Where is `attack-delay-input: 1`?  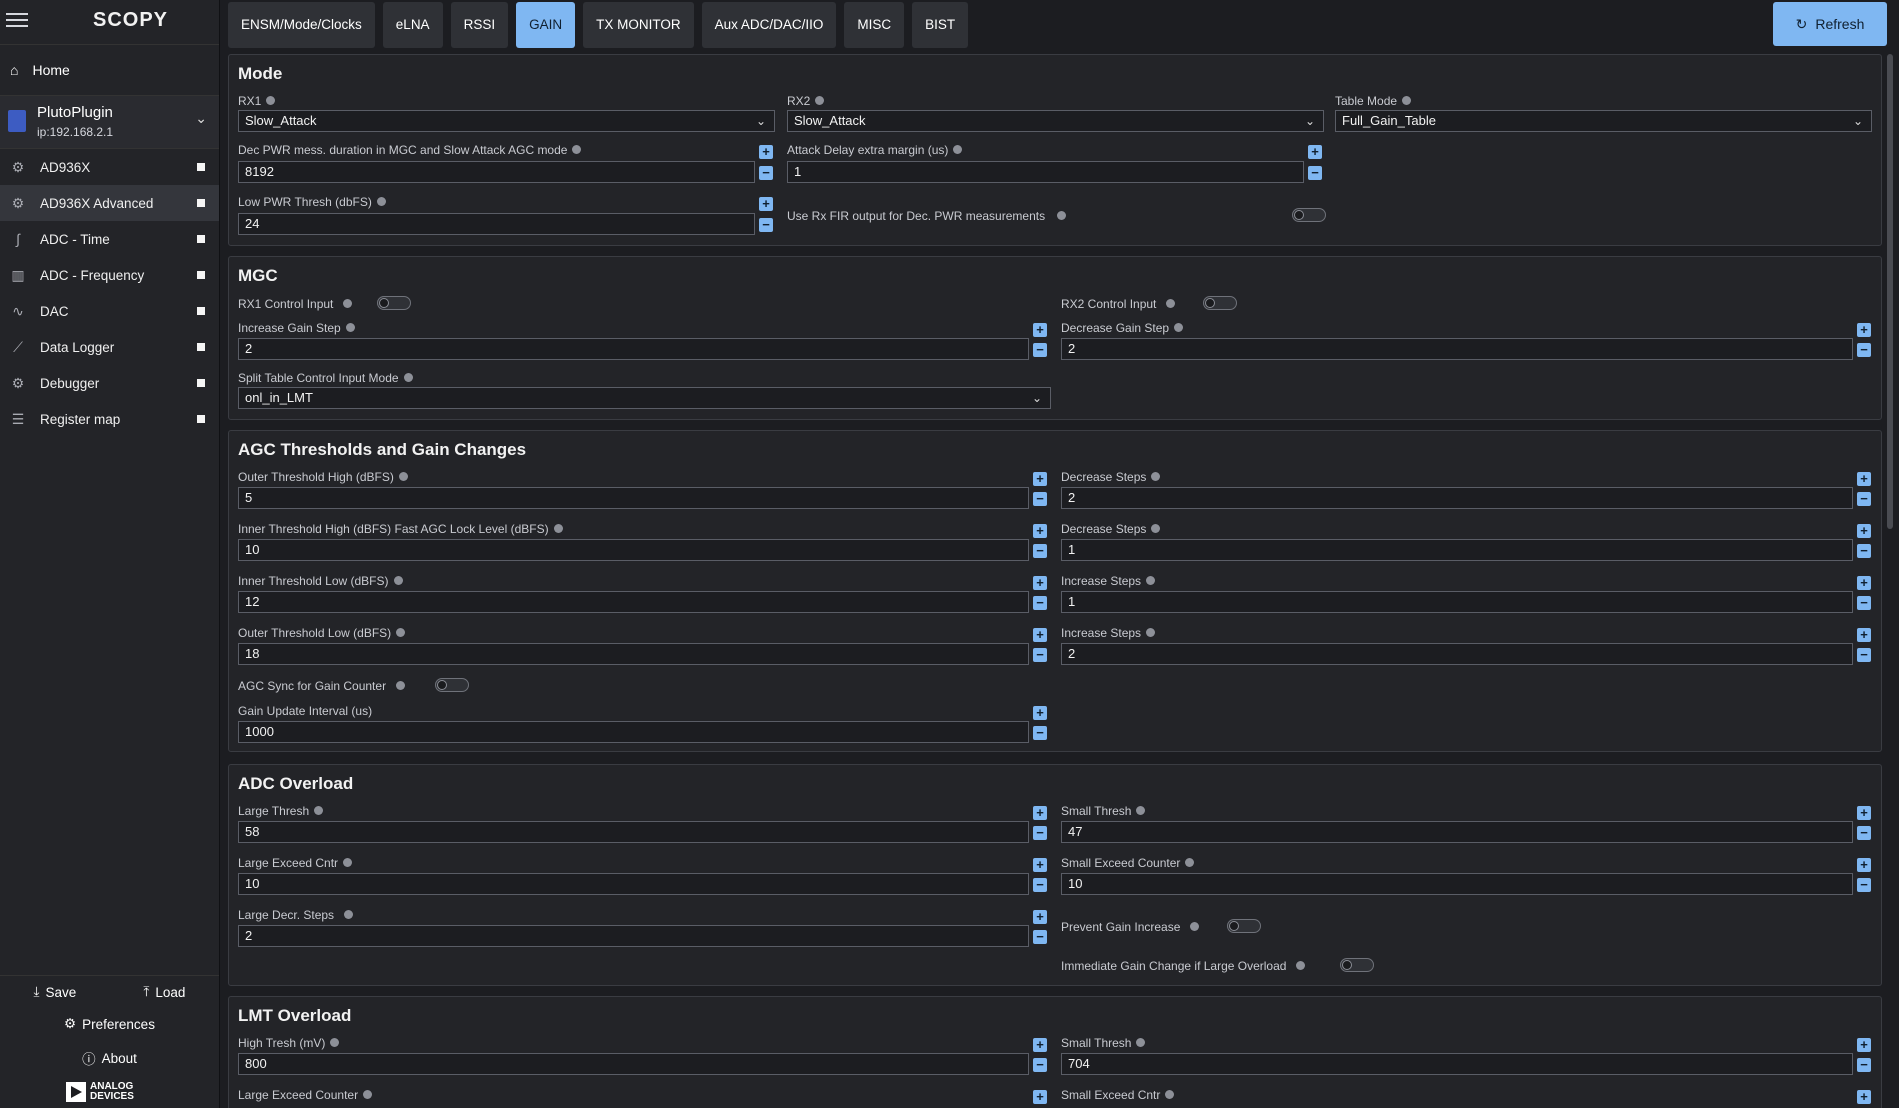
attack-delay-input: 1 is located at coordinates (1045, 172).